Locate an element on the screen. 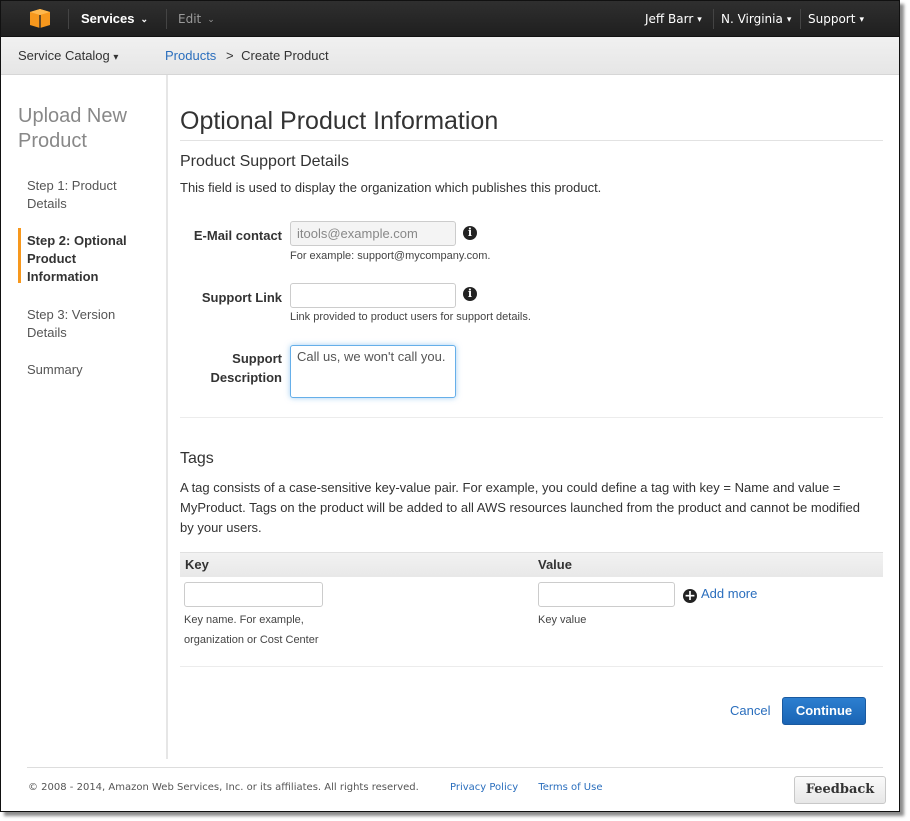  wizard-step-3: Step 3: Version Details is located at coordinates (87, 324).